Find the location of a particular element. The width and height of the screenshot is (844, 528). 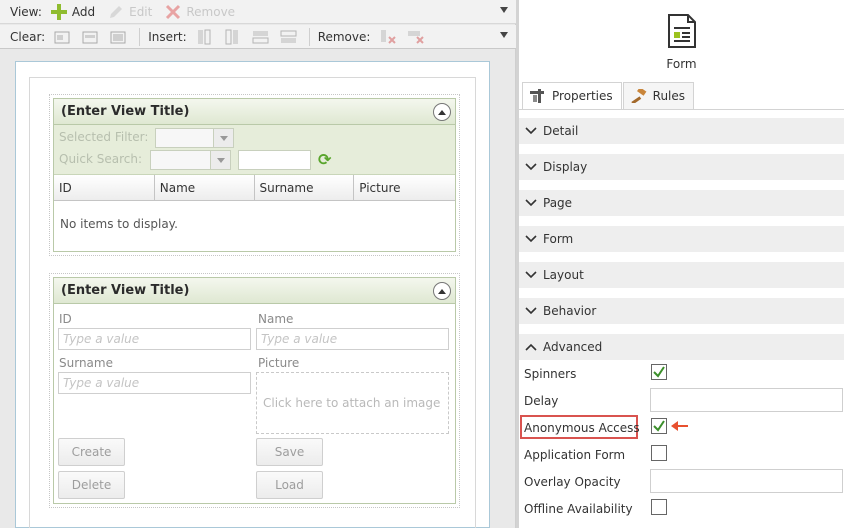

remove-column-icon is located at coordinates (388, 37).